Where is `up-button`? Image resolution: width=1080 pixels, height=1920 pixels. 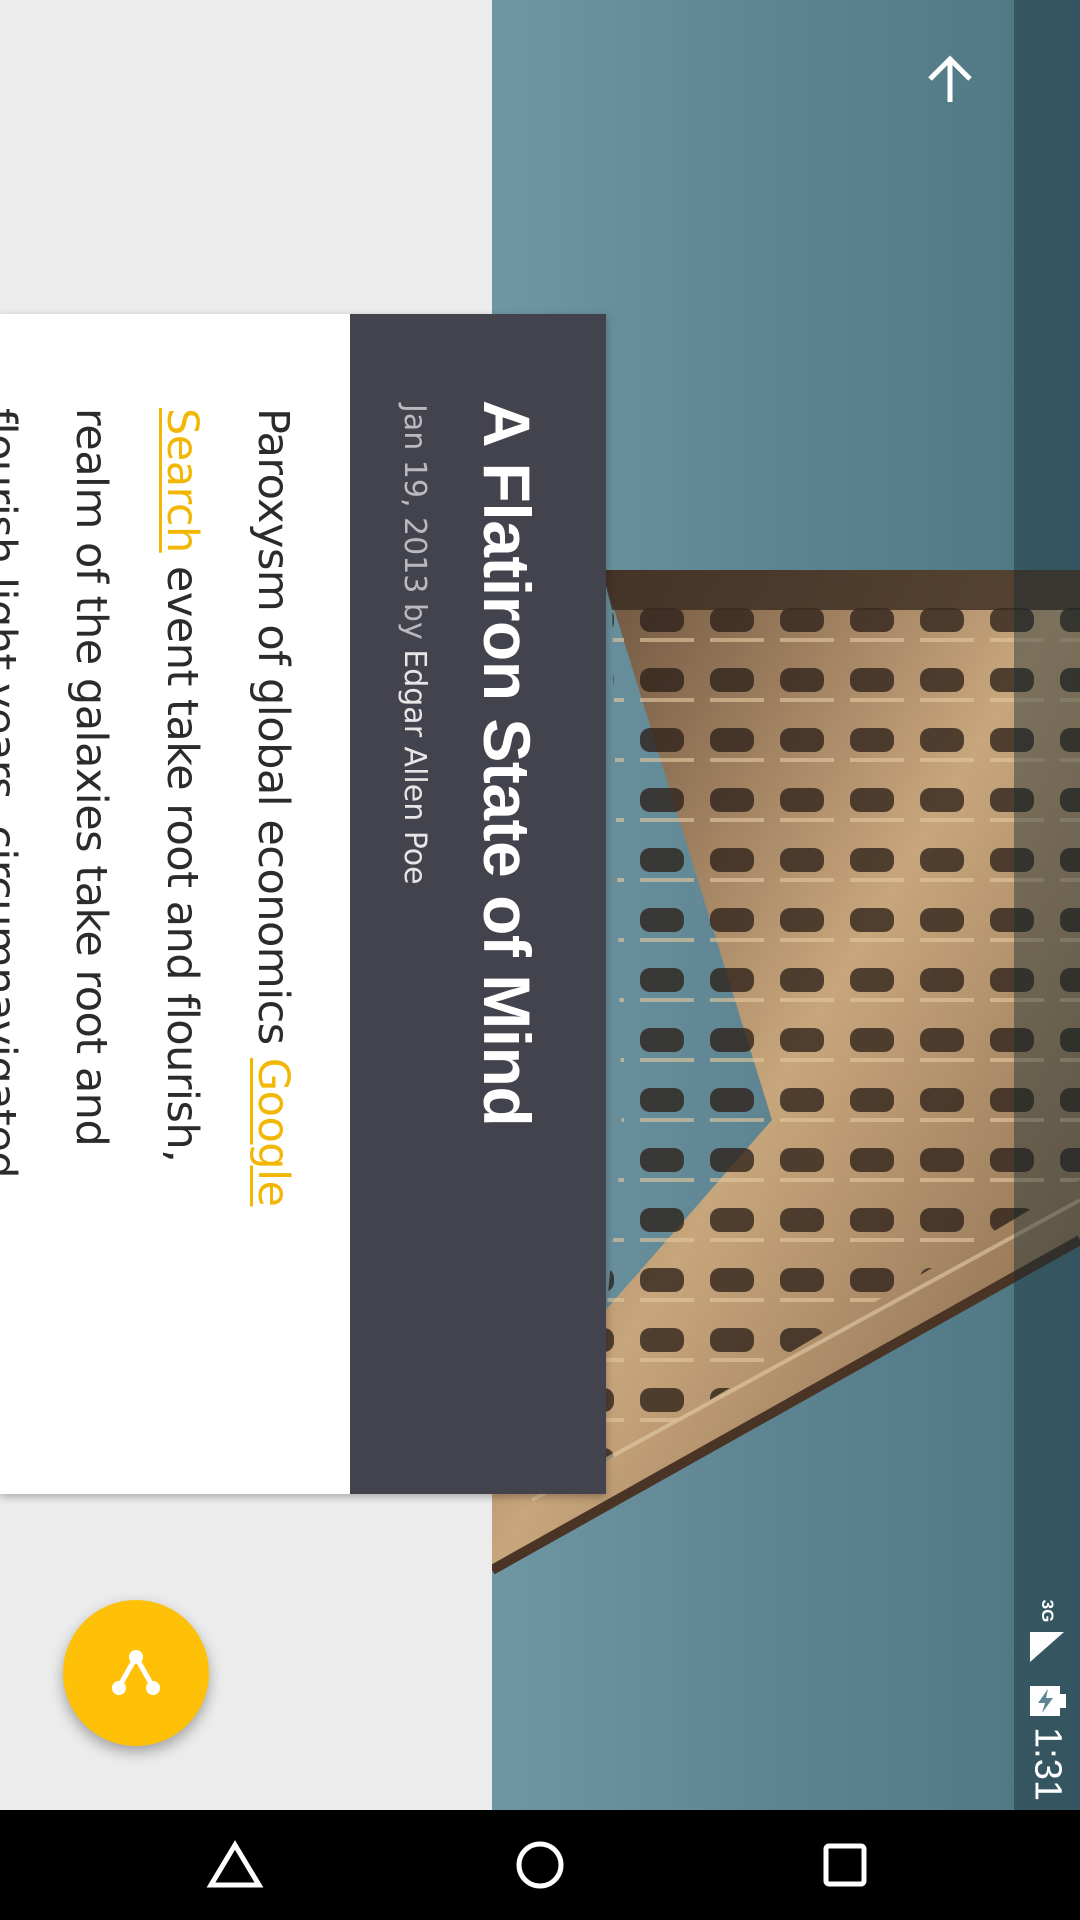 up-button is located at coordinates (950, 80).